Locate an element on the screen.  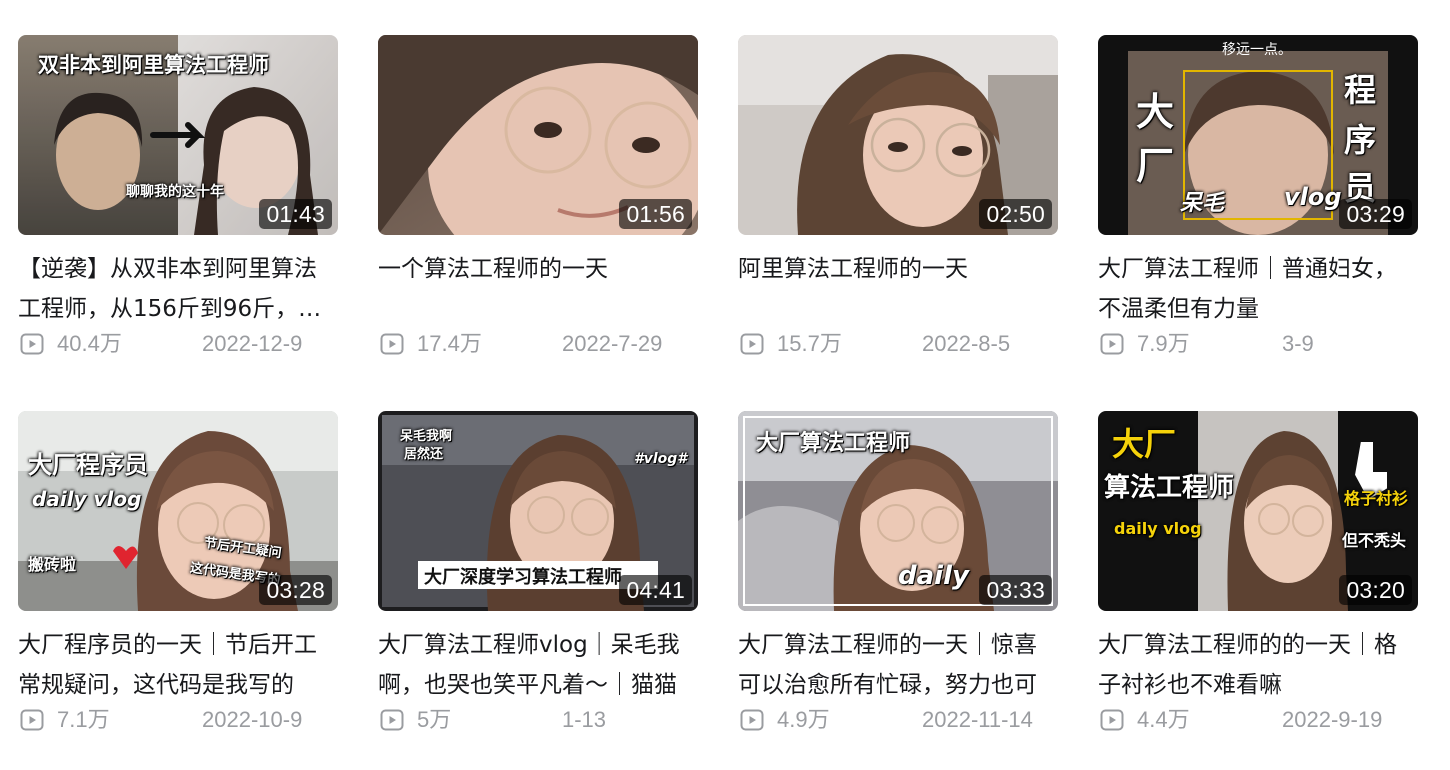
thumbnail-caption: 大厂程序员 is located at coordinates (88, 465).